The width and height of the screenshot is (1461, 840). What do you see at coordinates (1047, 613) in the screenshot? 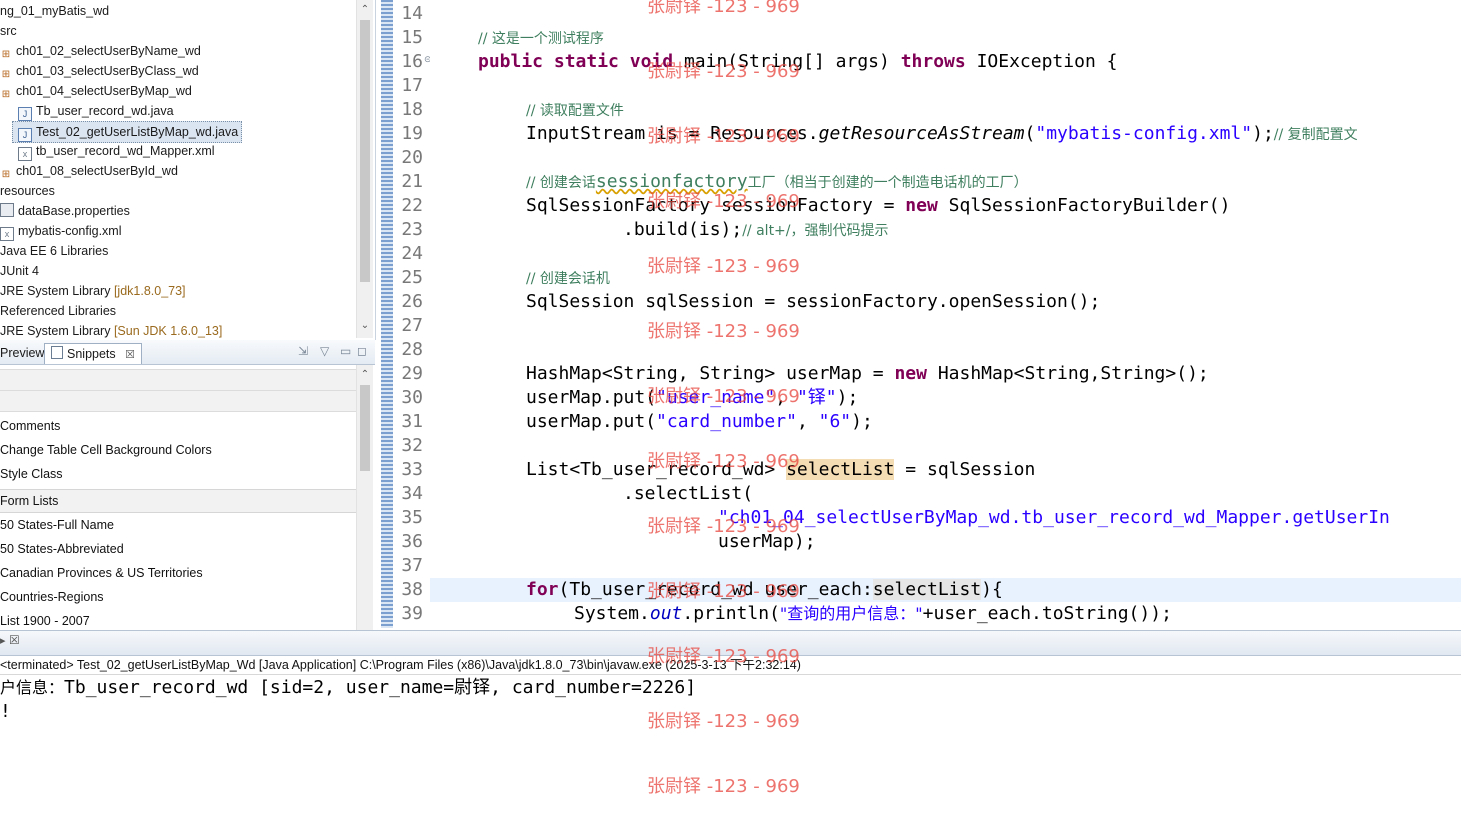
I see `code-text: +user_each.toString());` at bounding box center [1047, 613].